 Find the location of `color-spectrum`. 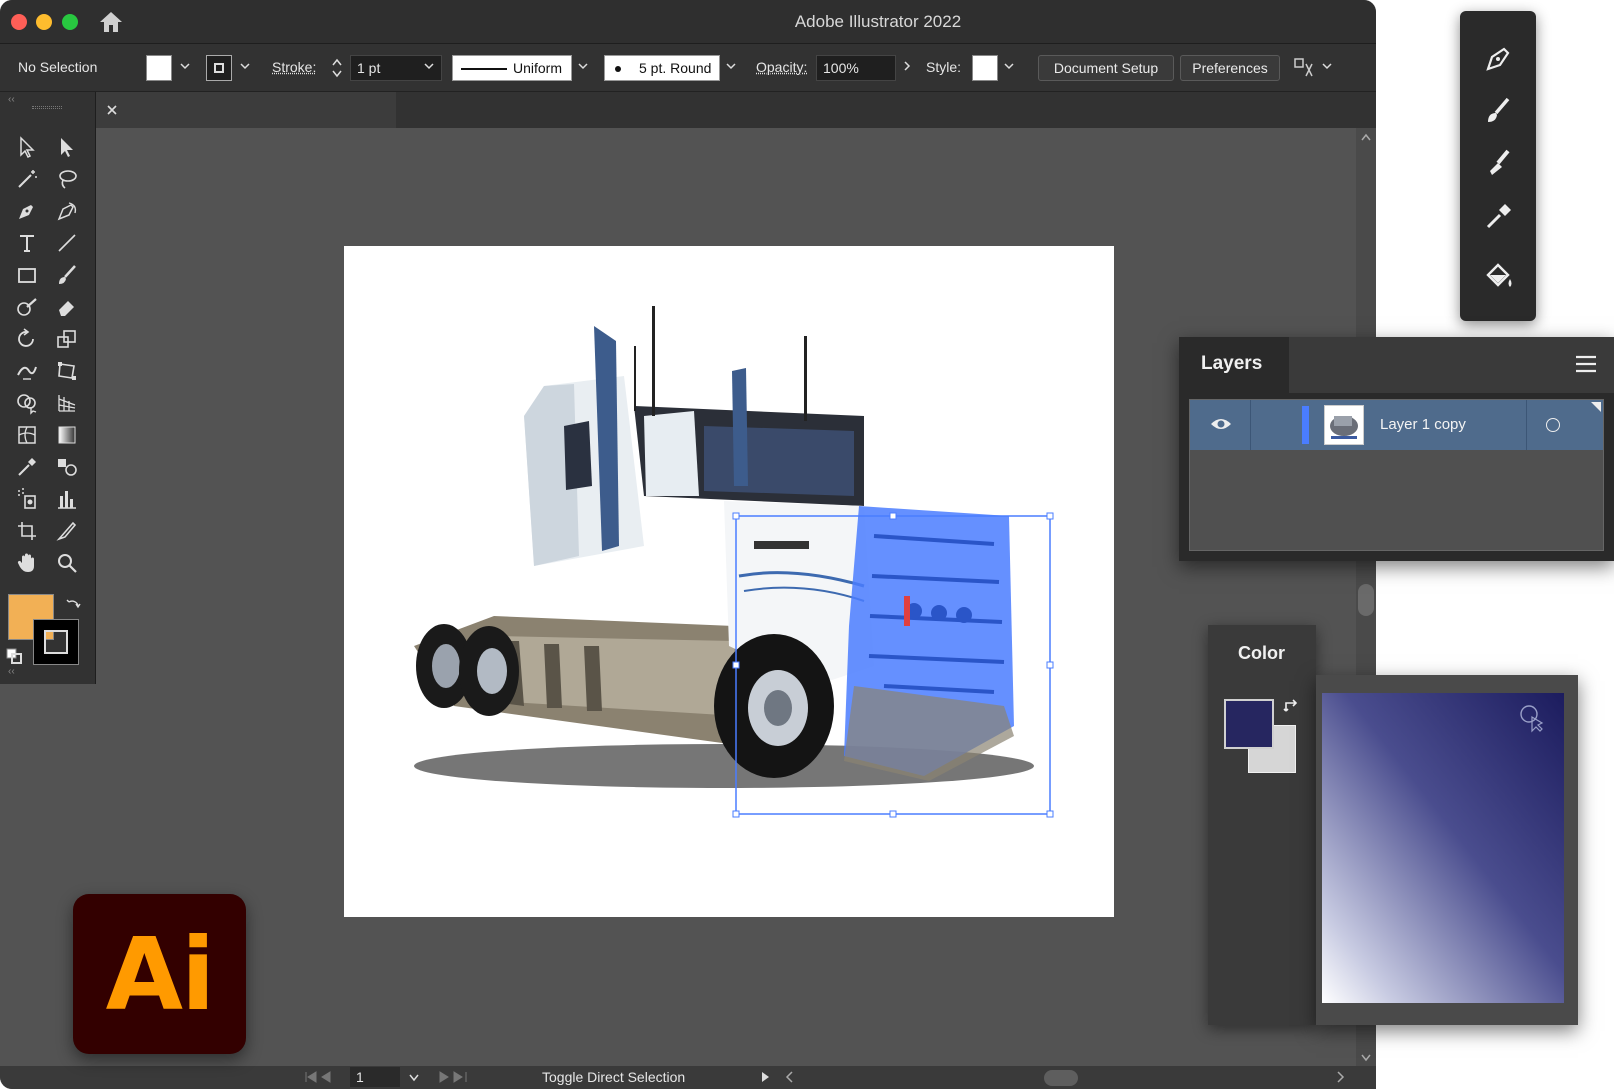

color-spectrum is located at coordinates (1443, 848).